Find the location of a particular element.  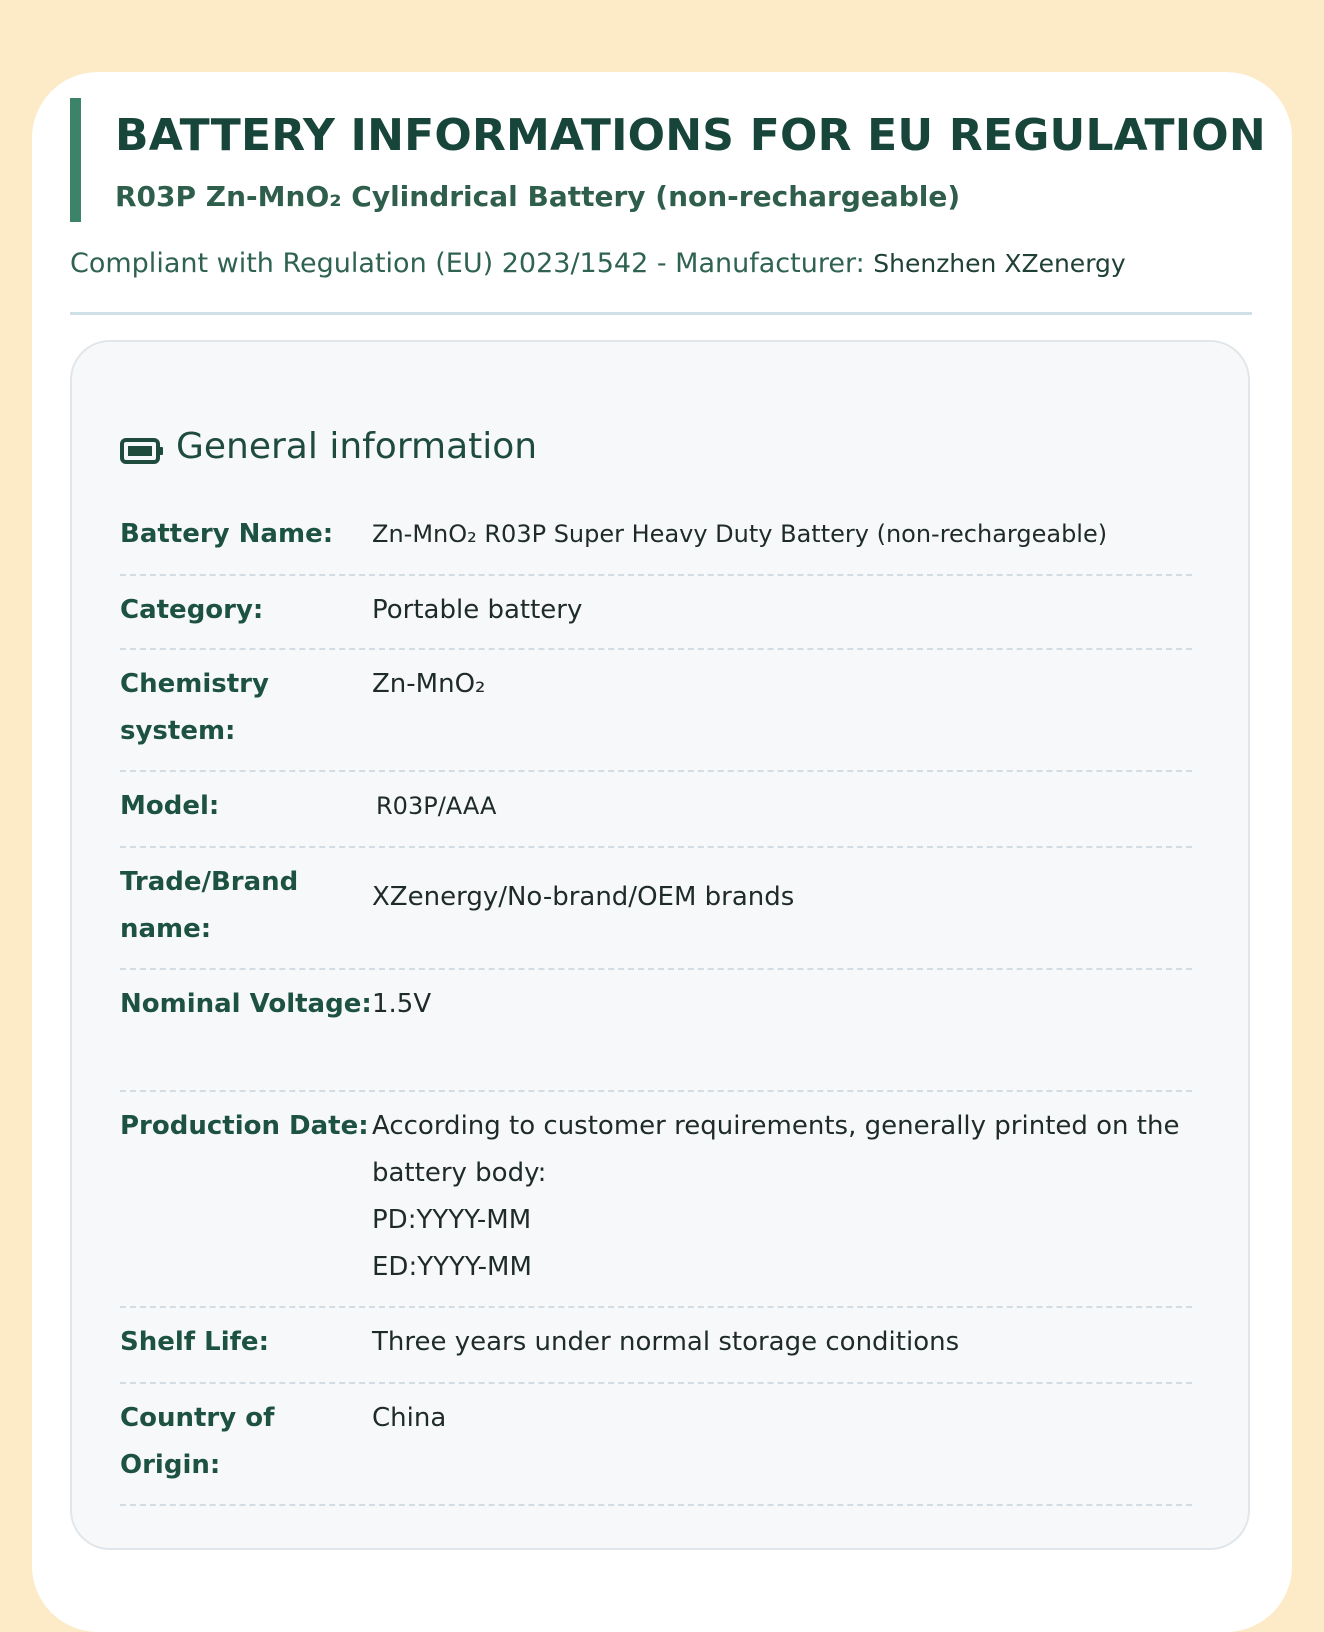

row-label: Production Date: is located at coordinates (244, 1126).